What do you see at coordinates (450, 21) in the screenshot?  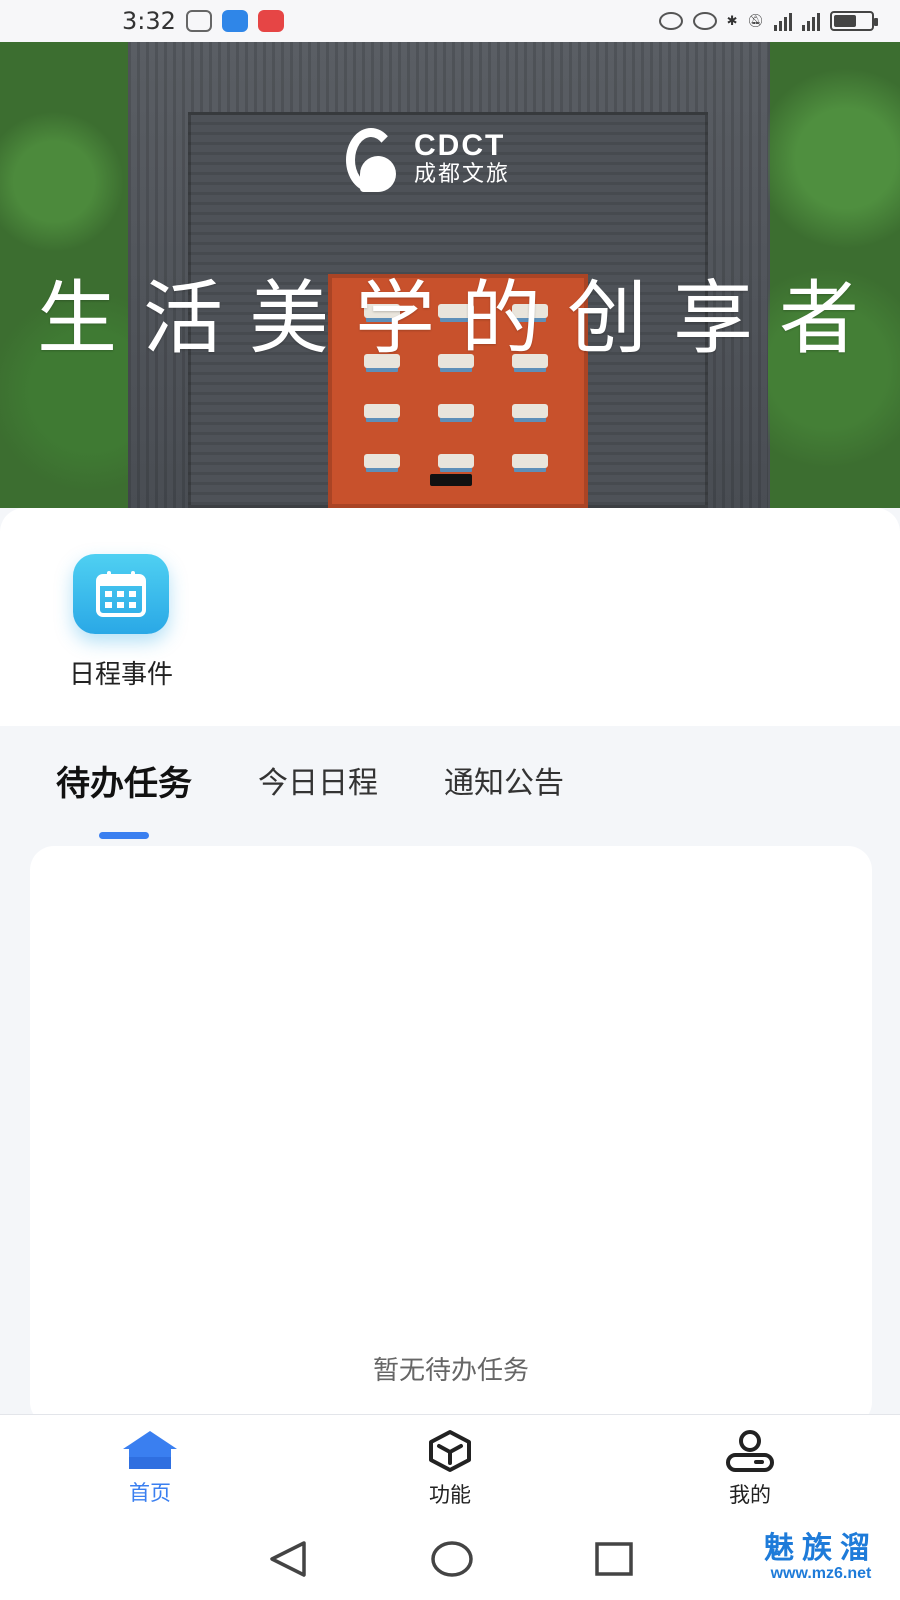 I see `status-bar: 3:32 ✱ 🔕︎` at bounding box center [450, 21].